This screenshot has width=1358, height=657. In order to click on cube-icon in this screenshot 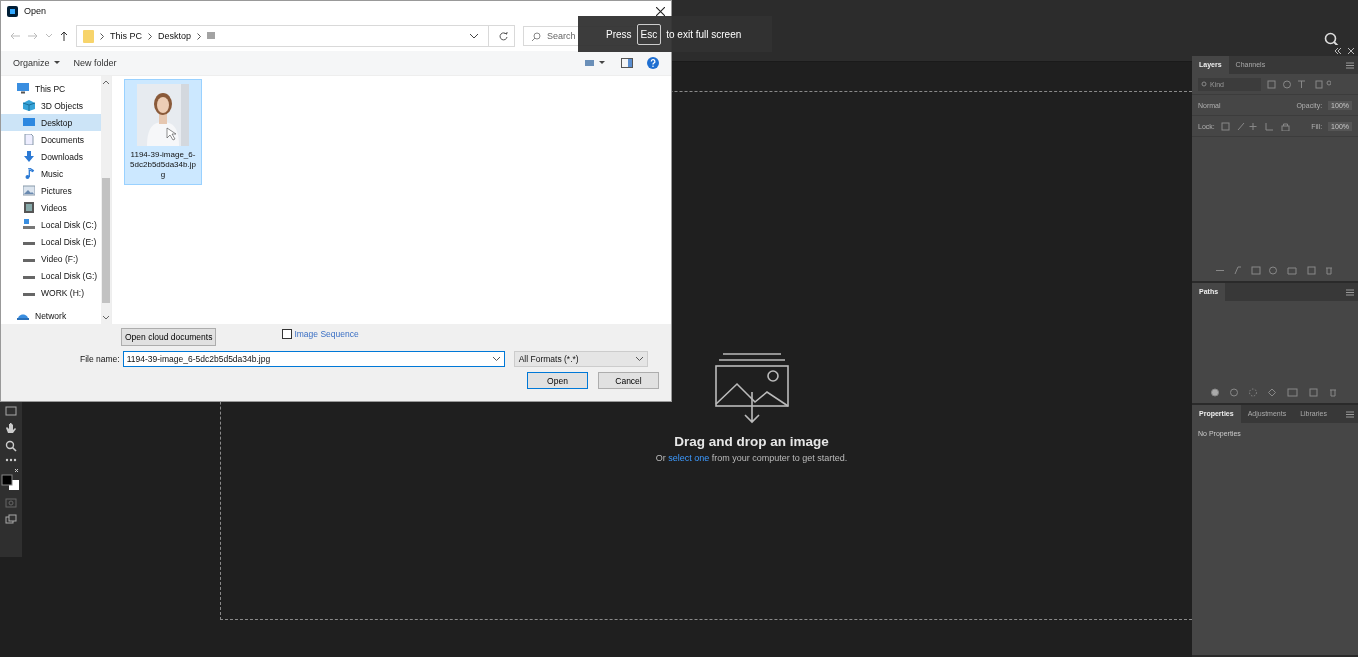, I will do `click(29, 105)`.